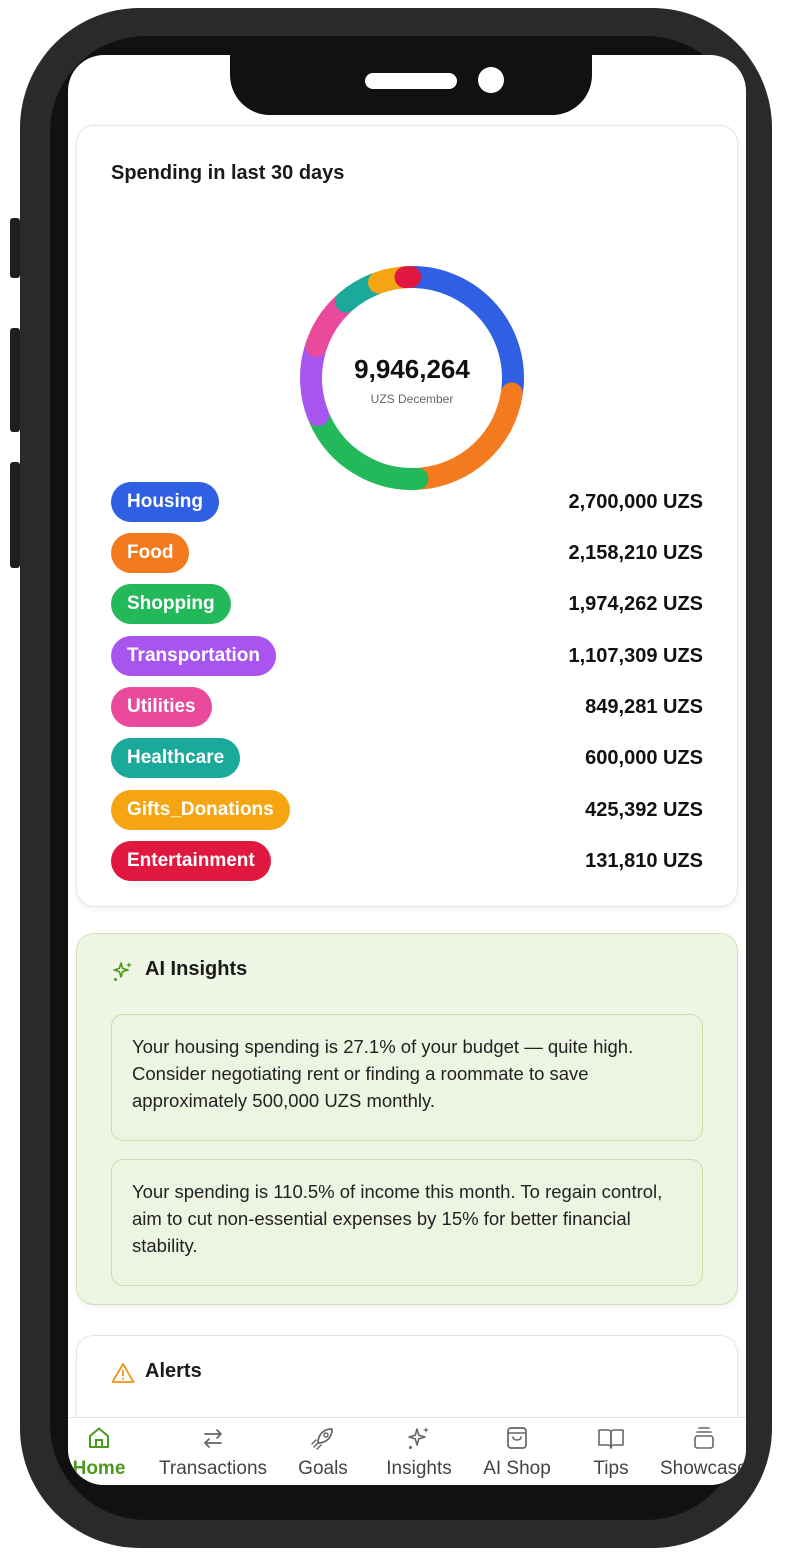 This screenshot has width=792, height=1557. I want to click on category-pill: Transportation, so click(194, 656).